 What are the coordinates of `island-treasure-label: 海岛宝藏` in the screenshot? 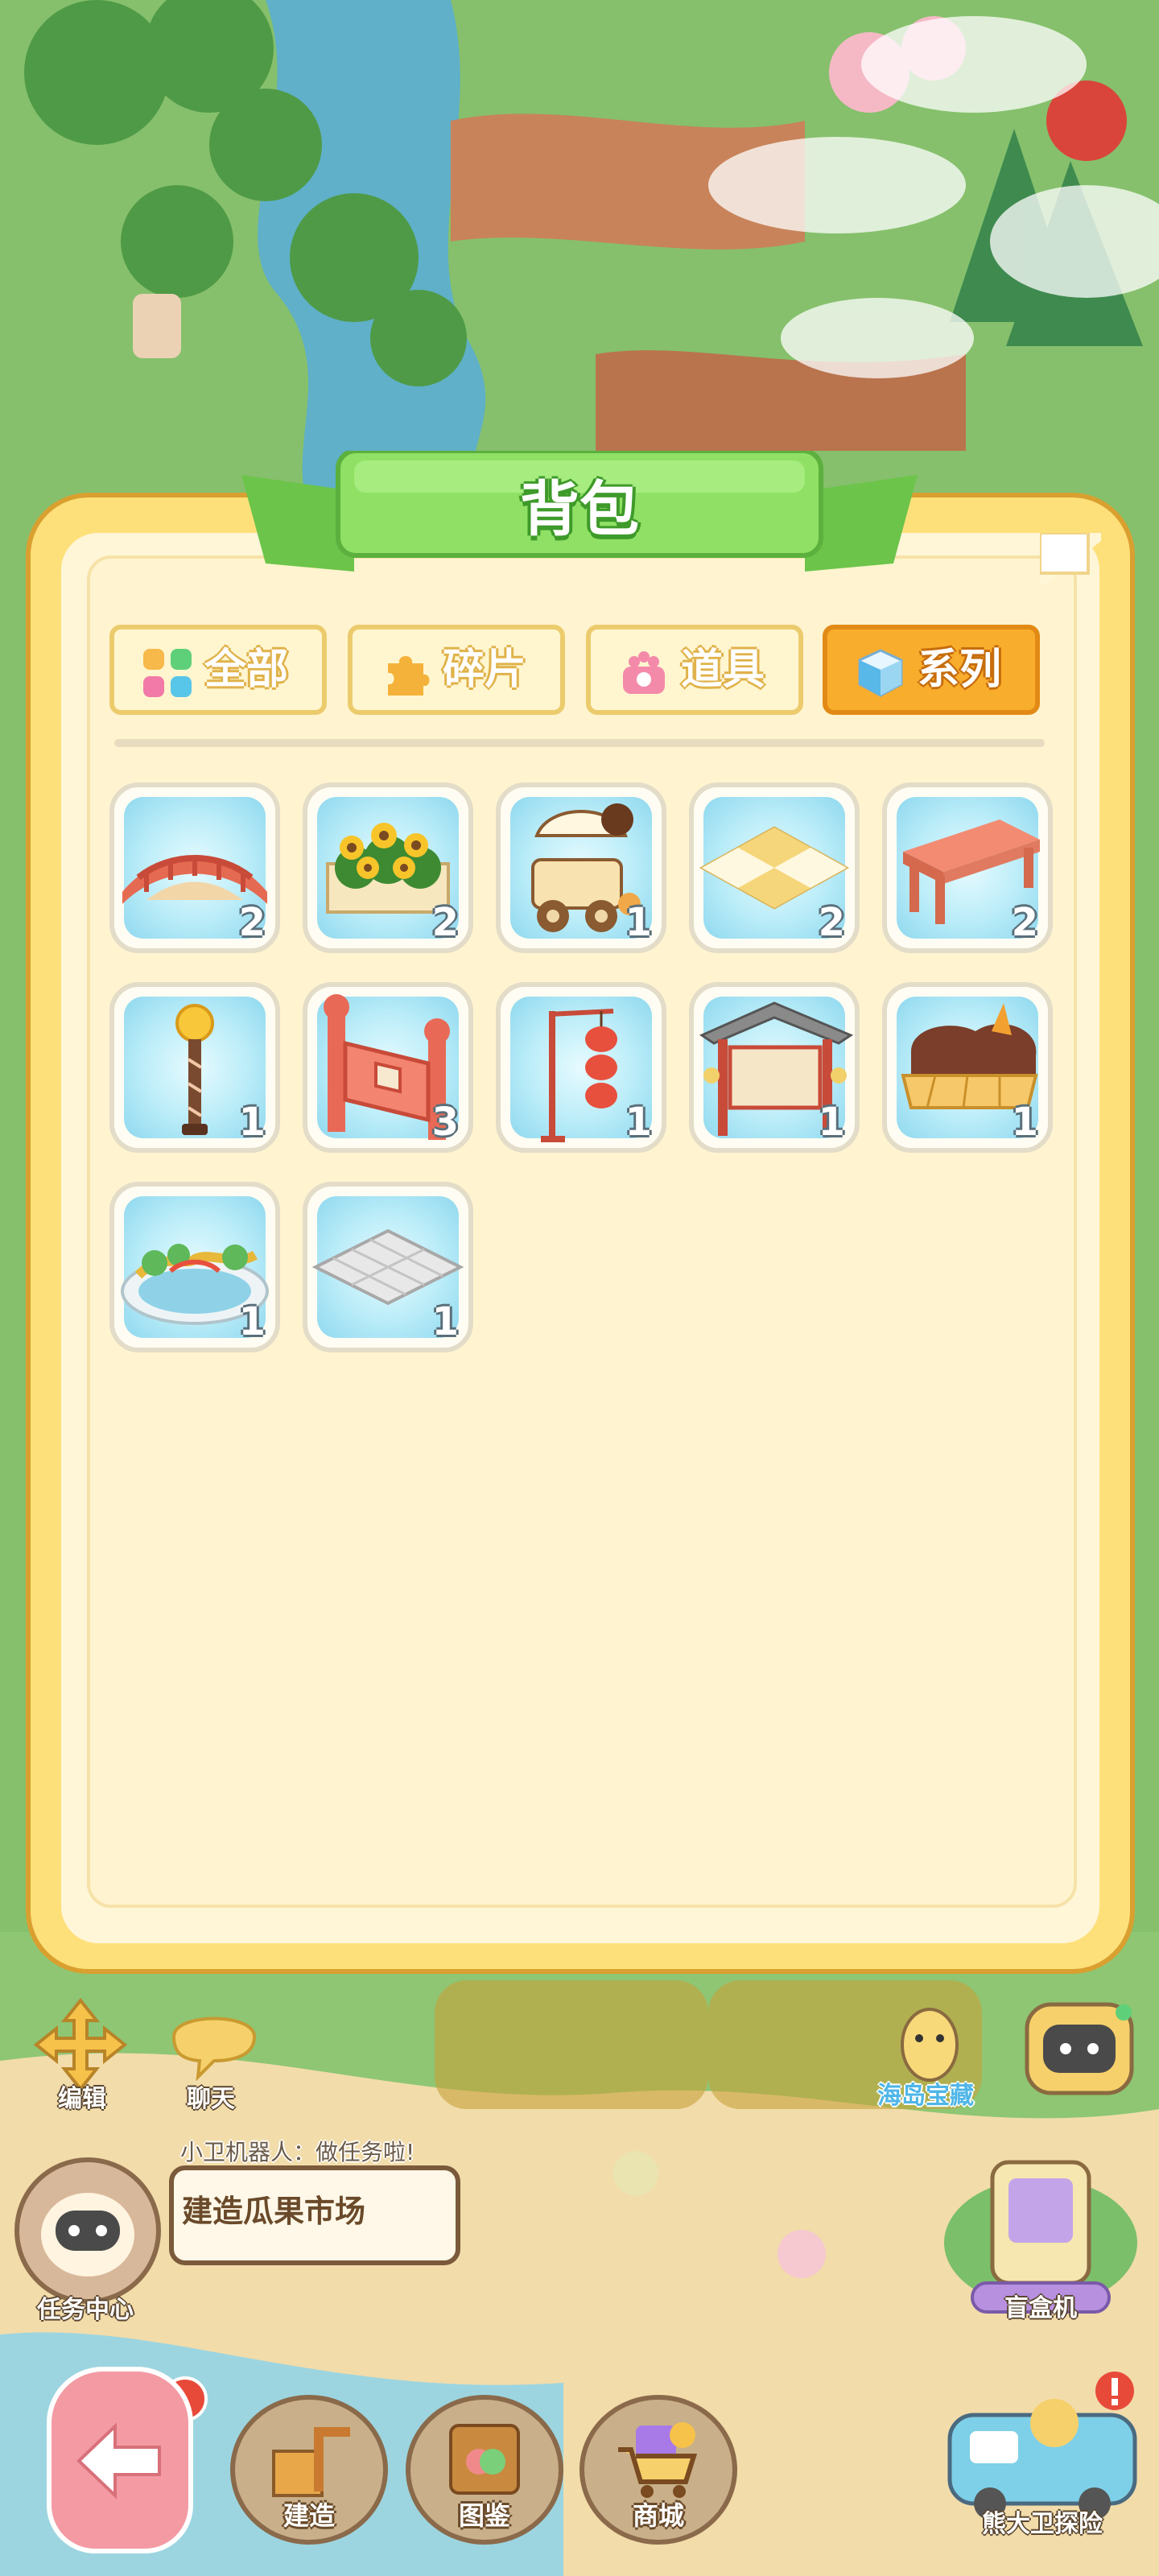 It's located at (925, 2096).